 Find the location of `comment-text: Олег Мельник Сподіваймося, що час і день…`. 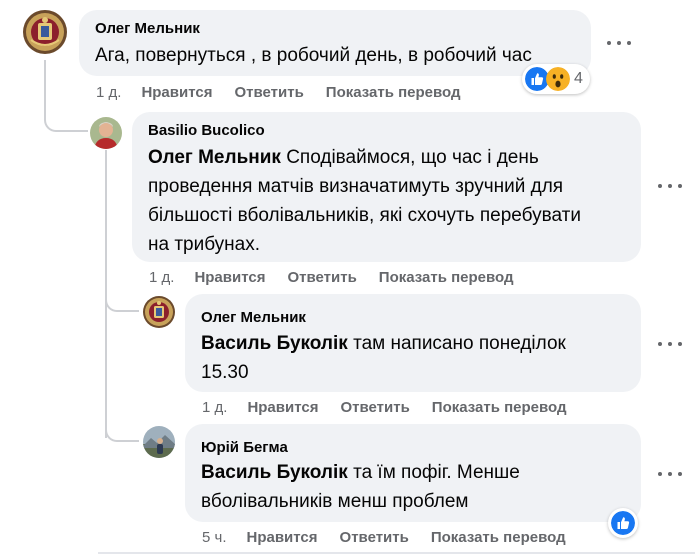

comment-text: Олег Мельник Сподіваймося, що час і день… is located at coordinates (364, 201).